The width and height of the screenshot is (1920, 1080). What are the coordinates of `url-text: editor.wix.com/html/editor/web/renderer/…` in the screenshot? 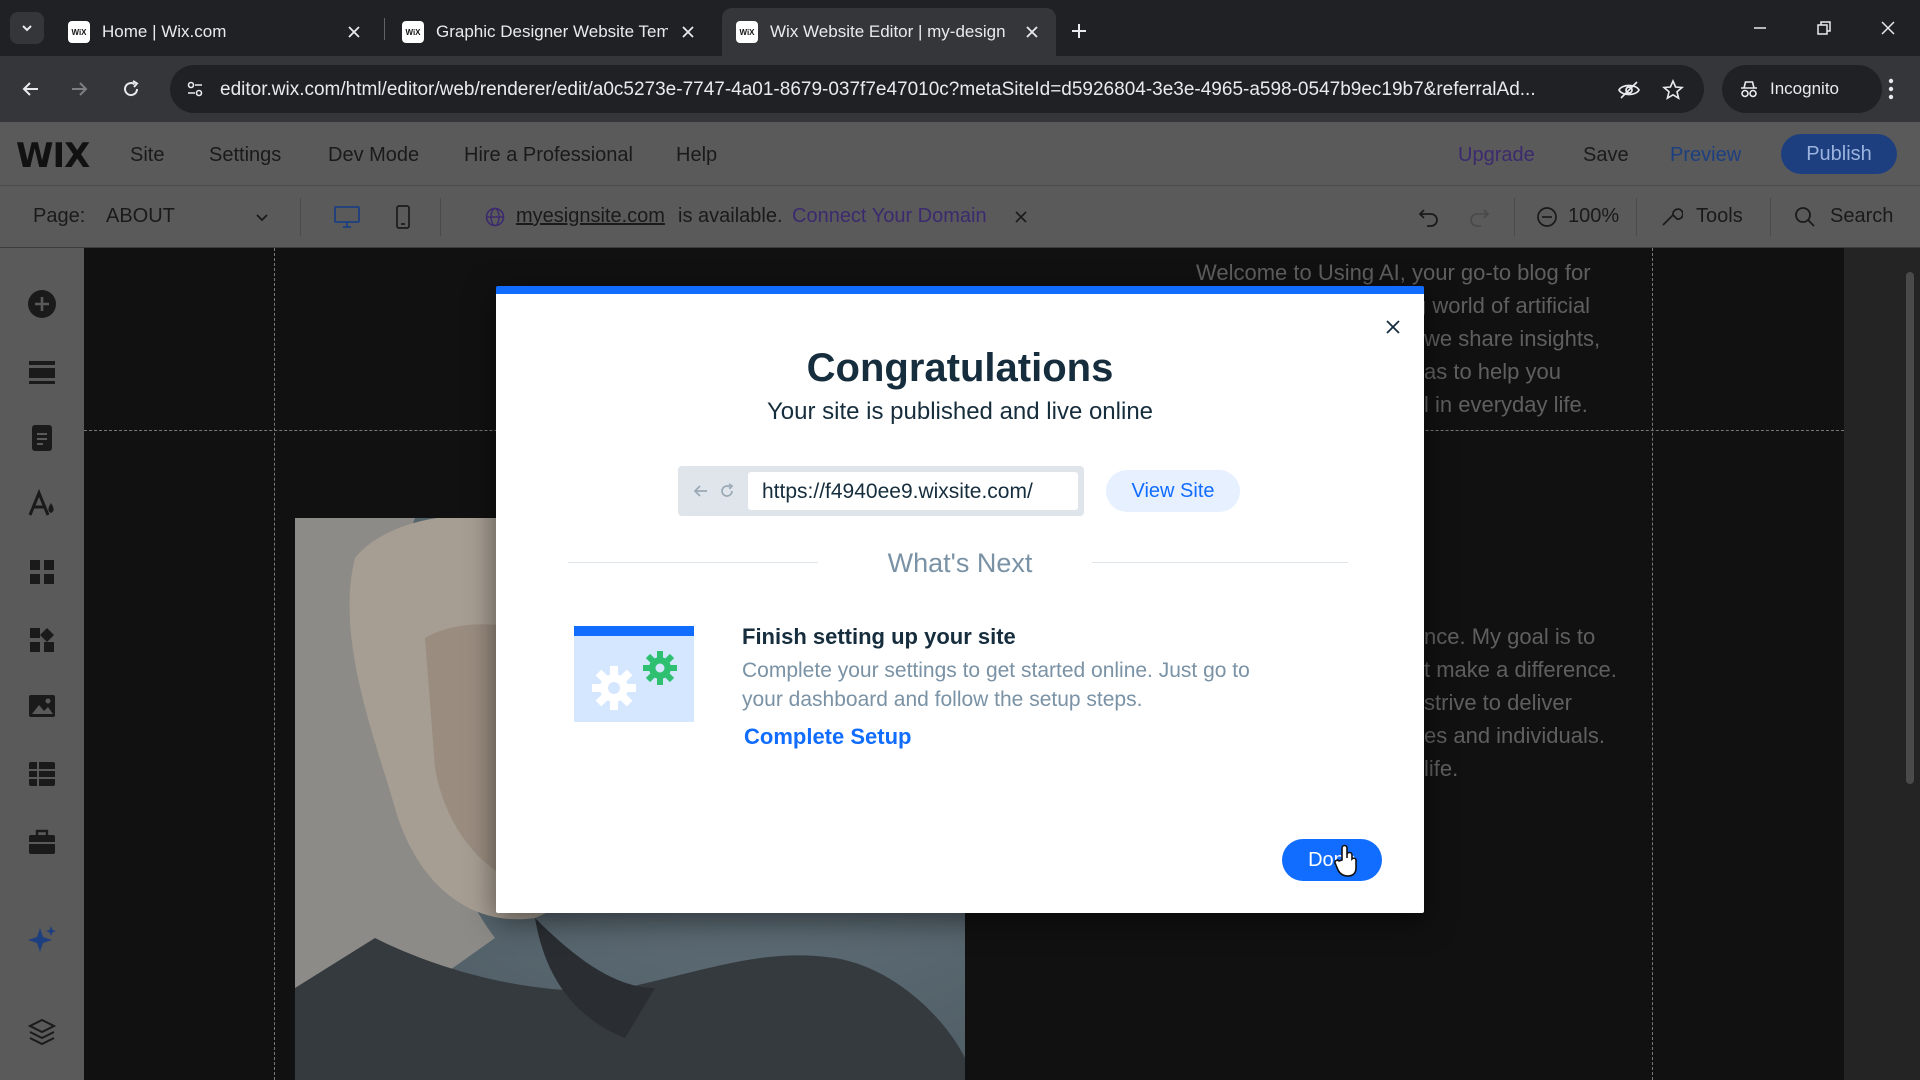 It's located at (878, 89).